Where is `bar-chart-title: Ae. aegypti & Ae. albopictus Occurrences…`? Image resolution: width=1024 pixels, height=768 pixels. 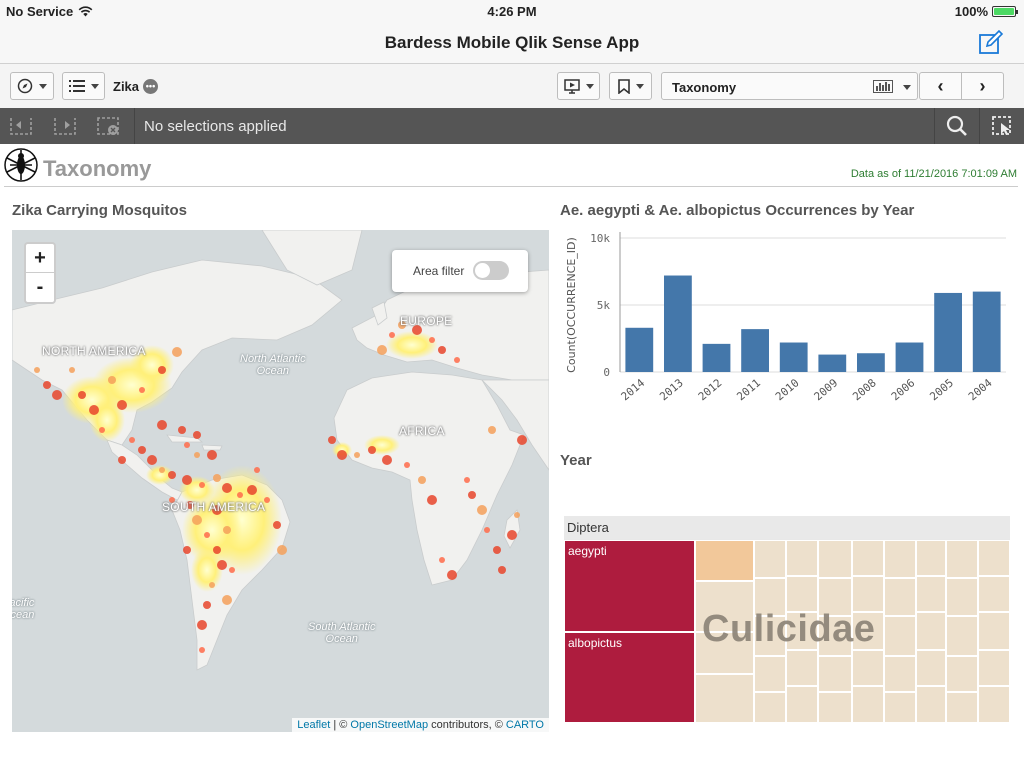 bar-chart-title: Ae. aegypti & Ae. albopictus Occurrences… is located at coordinates (737, 210).